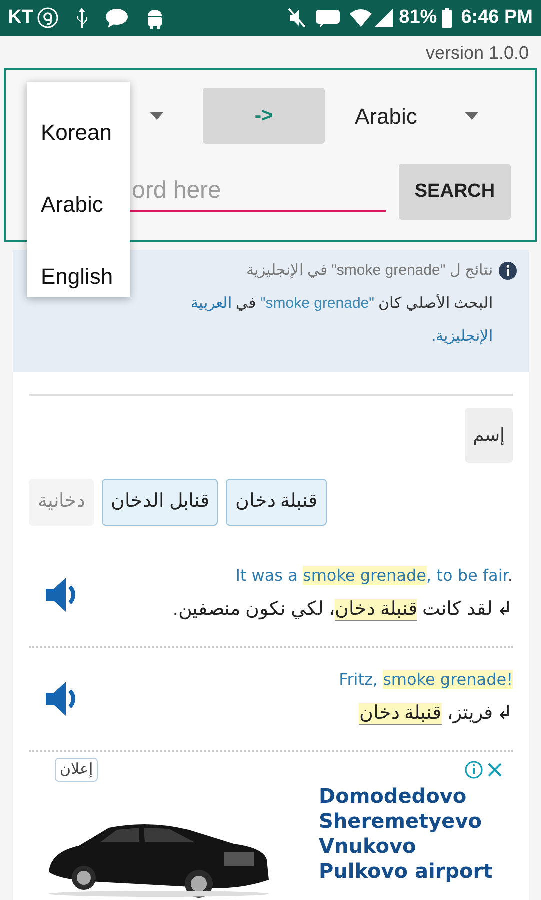 This screenshot has height=900, width=541. What do you see at coordinates (386, 116) in the screenshot?
I see `target-language-dropdown: Arabic` at bounding box center [386, 116].